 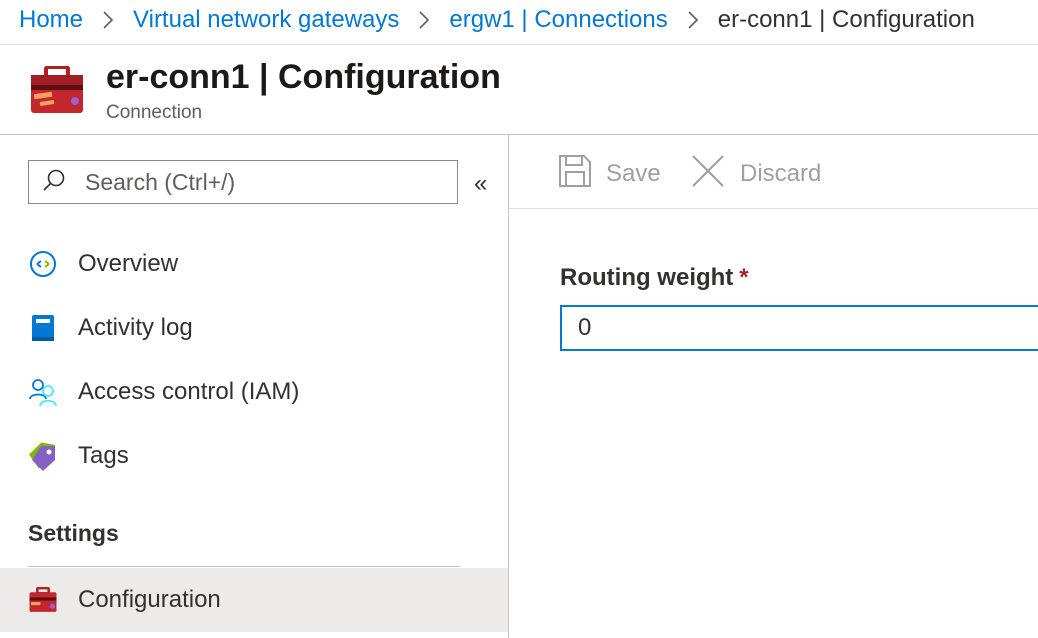 What do you see at coordinates (773, 208) in the screenshot?
I see `toolbar-divider` at bounding box center [773, 208].